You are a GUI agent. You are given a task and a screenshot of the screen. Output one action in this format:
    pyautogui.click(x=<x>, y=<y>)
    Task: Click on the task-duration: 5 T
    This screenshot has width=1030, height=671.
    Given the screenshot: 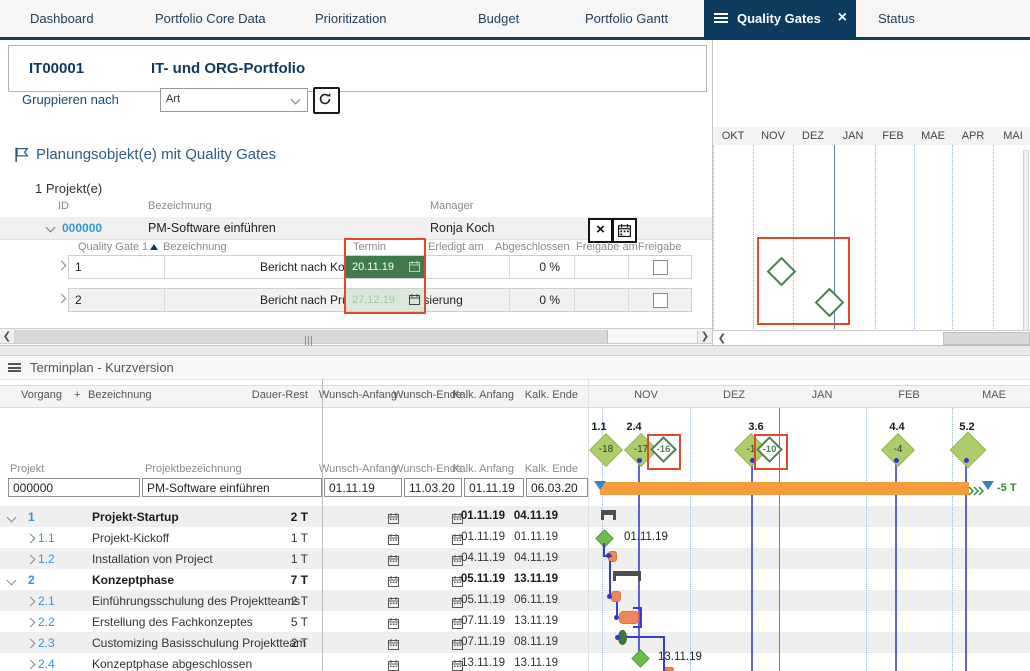 What is the action you would take?
    pyautogui.click(x=299, y=622)
    